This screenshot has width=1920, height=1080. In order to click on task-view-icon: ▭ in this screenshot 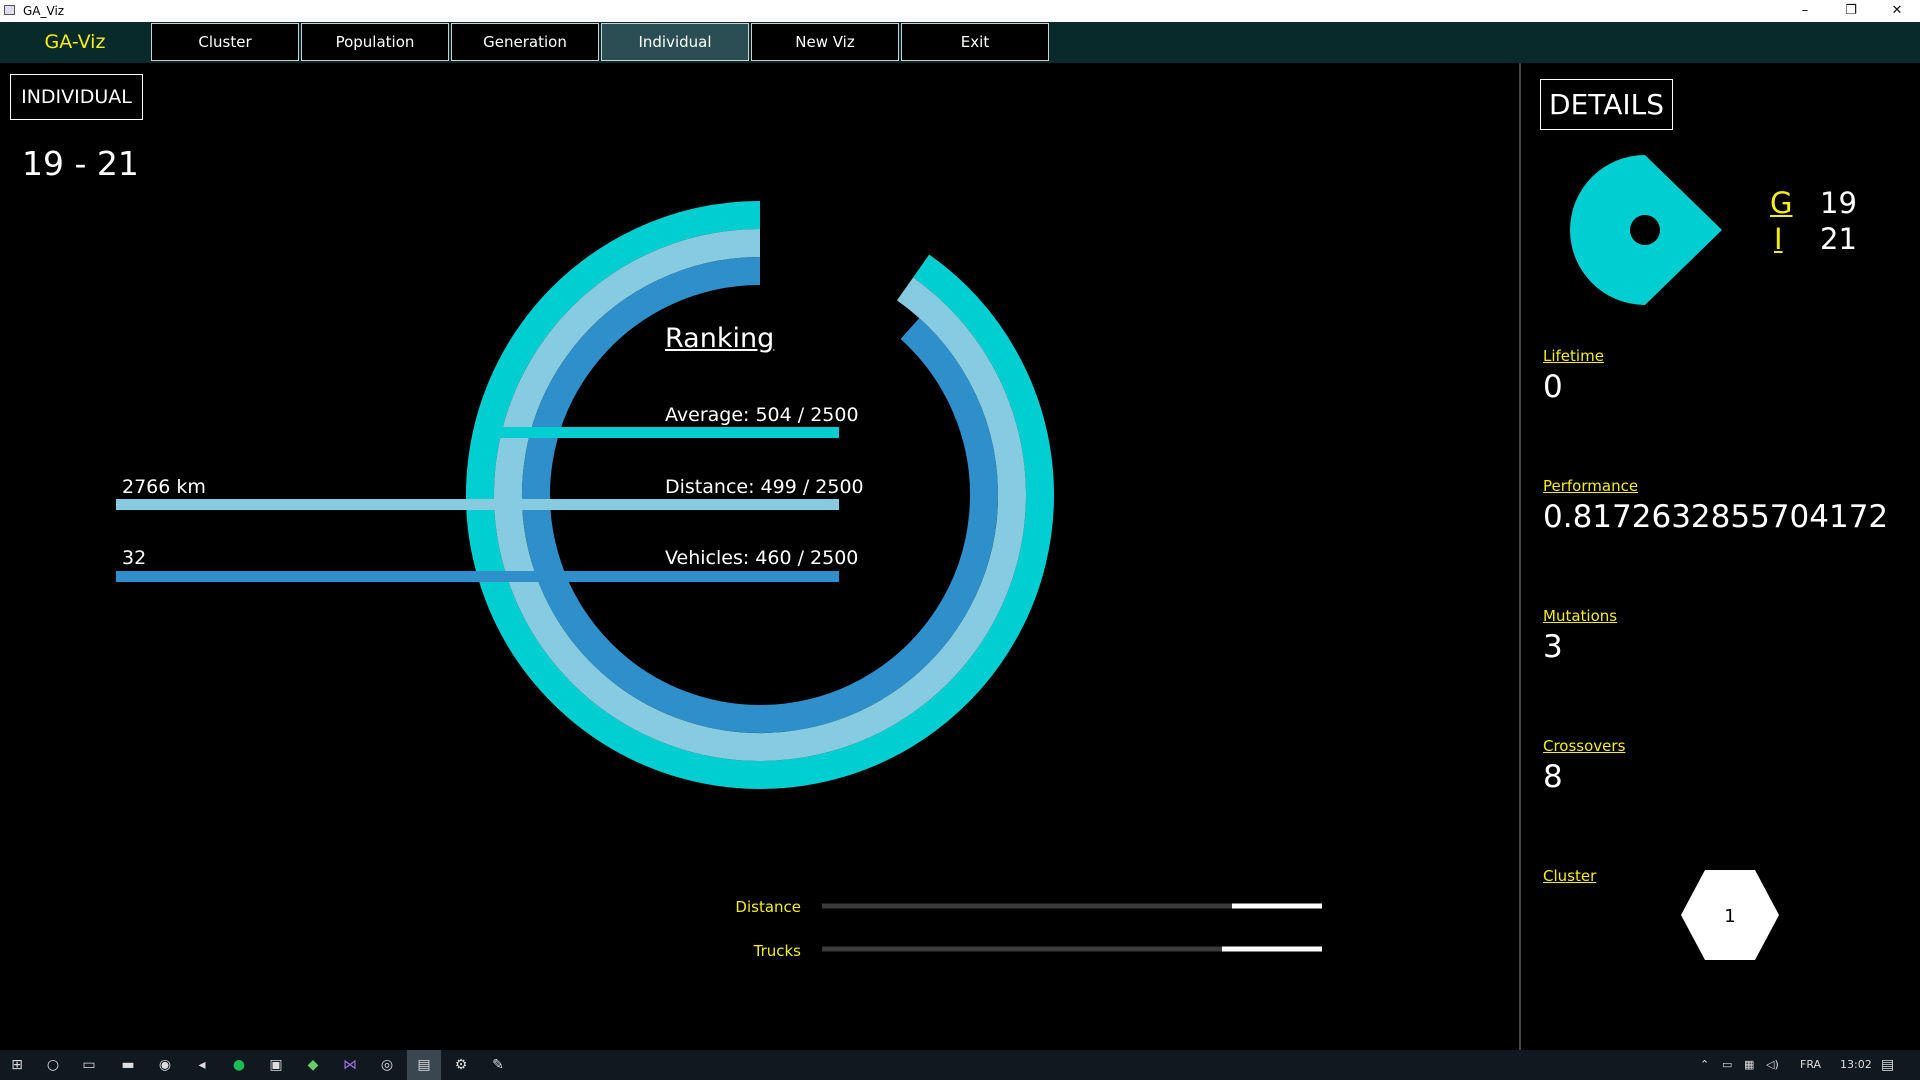, I will do `click(89, 1065)`.